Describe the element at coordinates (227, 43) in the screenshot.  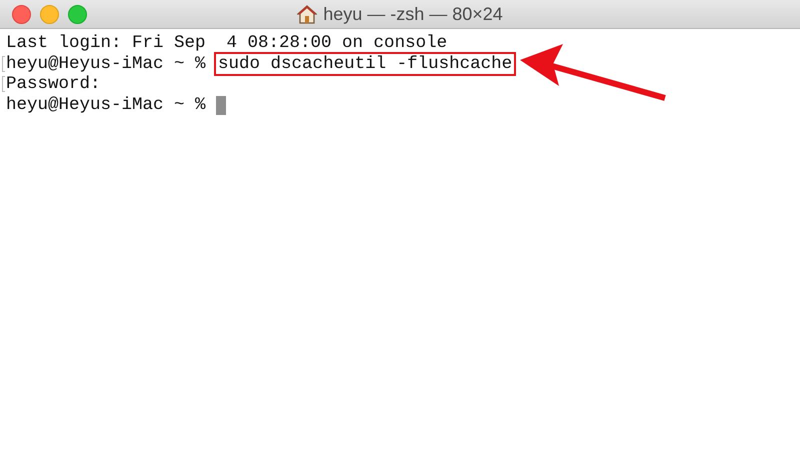
I see `output-text: Last login: Fri Sep 4 08:28:00 on console` at that location.